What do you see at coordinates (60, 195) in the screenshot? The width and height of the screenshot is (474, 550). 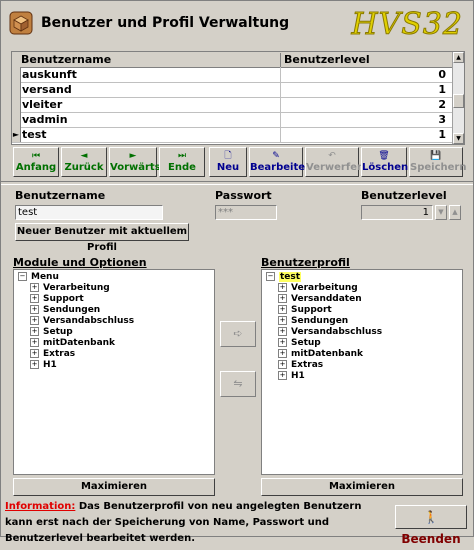 I see `username-label: Benutzername` at bounding box center [60, 195].